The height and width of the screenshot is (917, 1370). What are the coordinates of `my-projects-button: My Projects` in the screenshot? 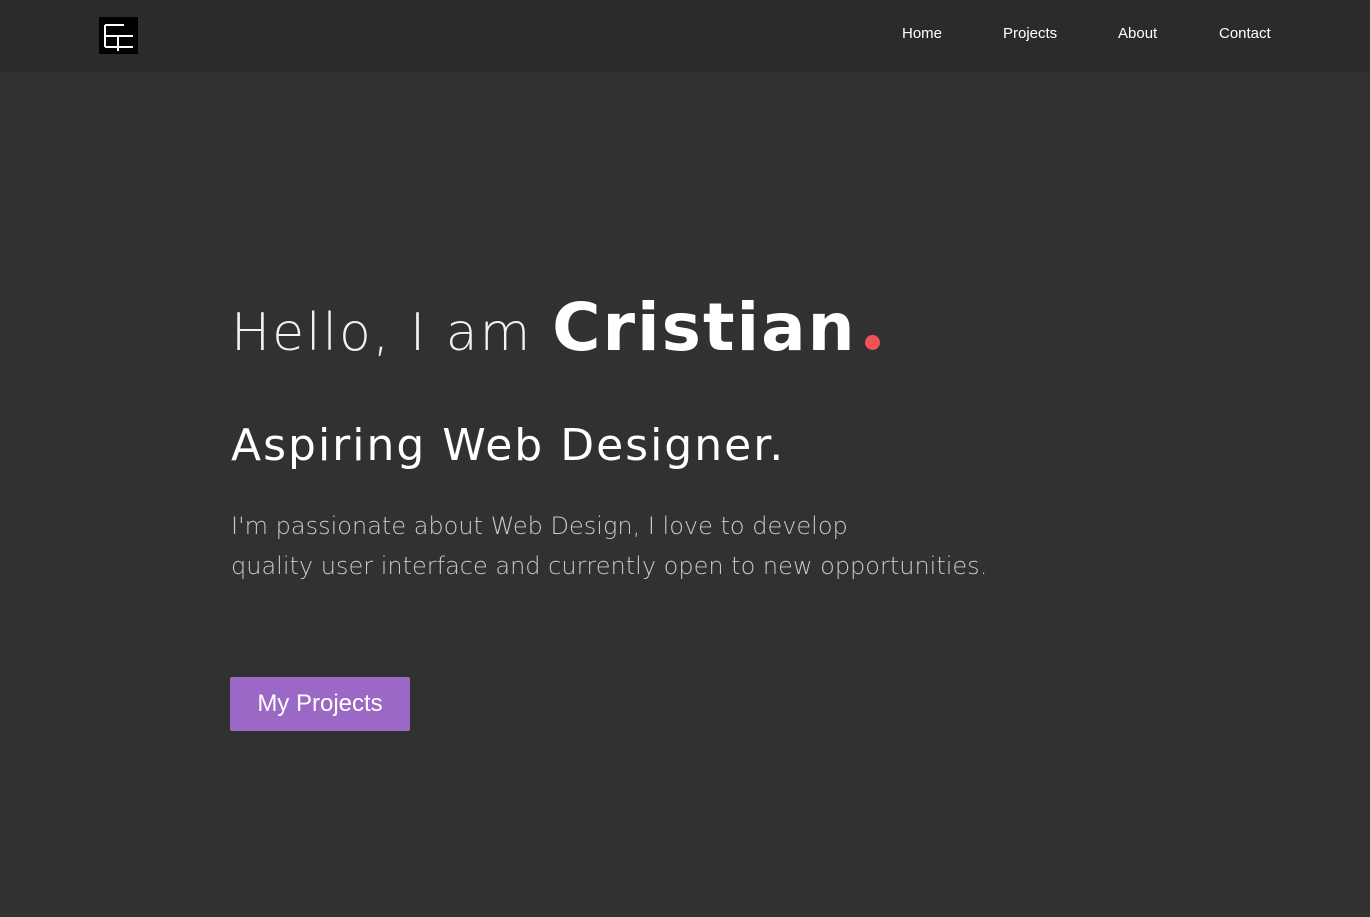 It's located at (320, 704).